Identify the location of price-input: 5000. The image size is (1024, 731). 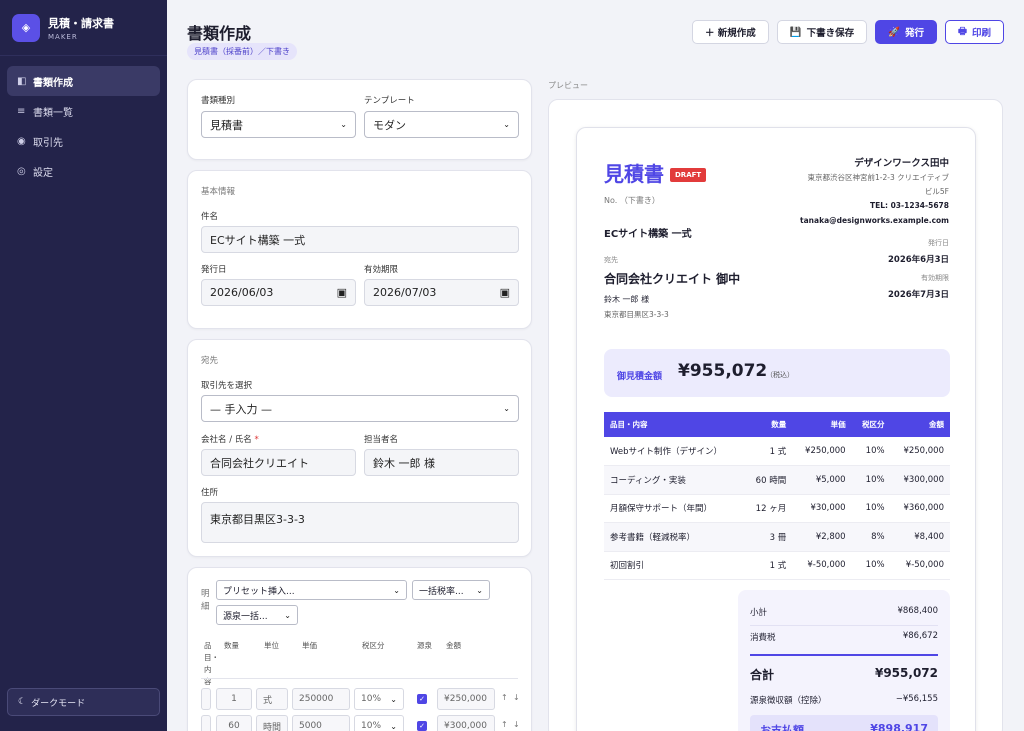
(321, 723).